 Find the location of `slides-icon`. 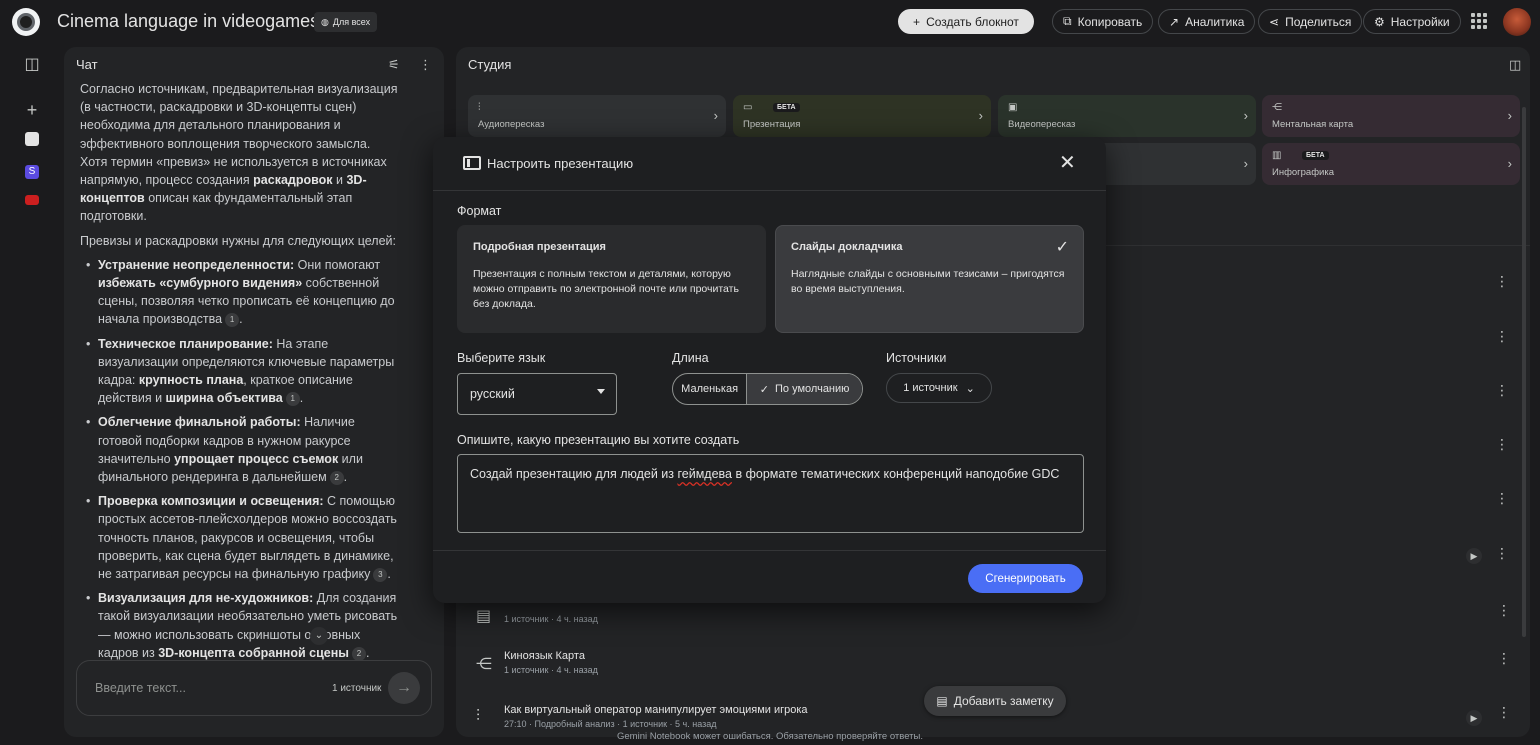

slides-icon is located at coordinates (472, 163).